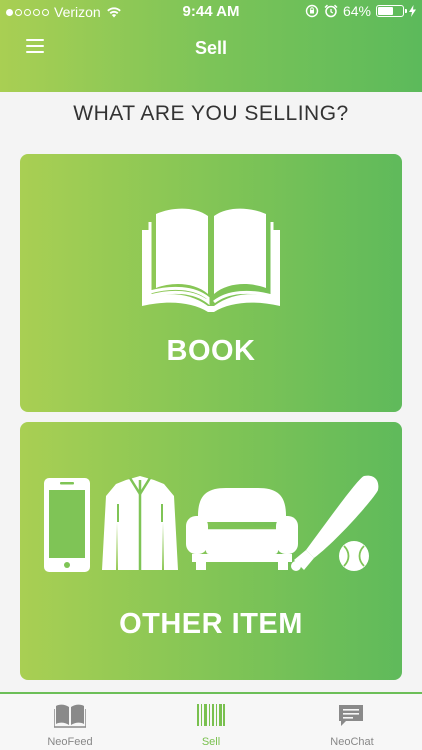  I want to click on battery-icon, so click(391, 11).